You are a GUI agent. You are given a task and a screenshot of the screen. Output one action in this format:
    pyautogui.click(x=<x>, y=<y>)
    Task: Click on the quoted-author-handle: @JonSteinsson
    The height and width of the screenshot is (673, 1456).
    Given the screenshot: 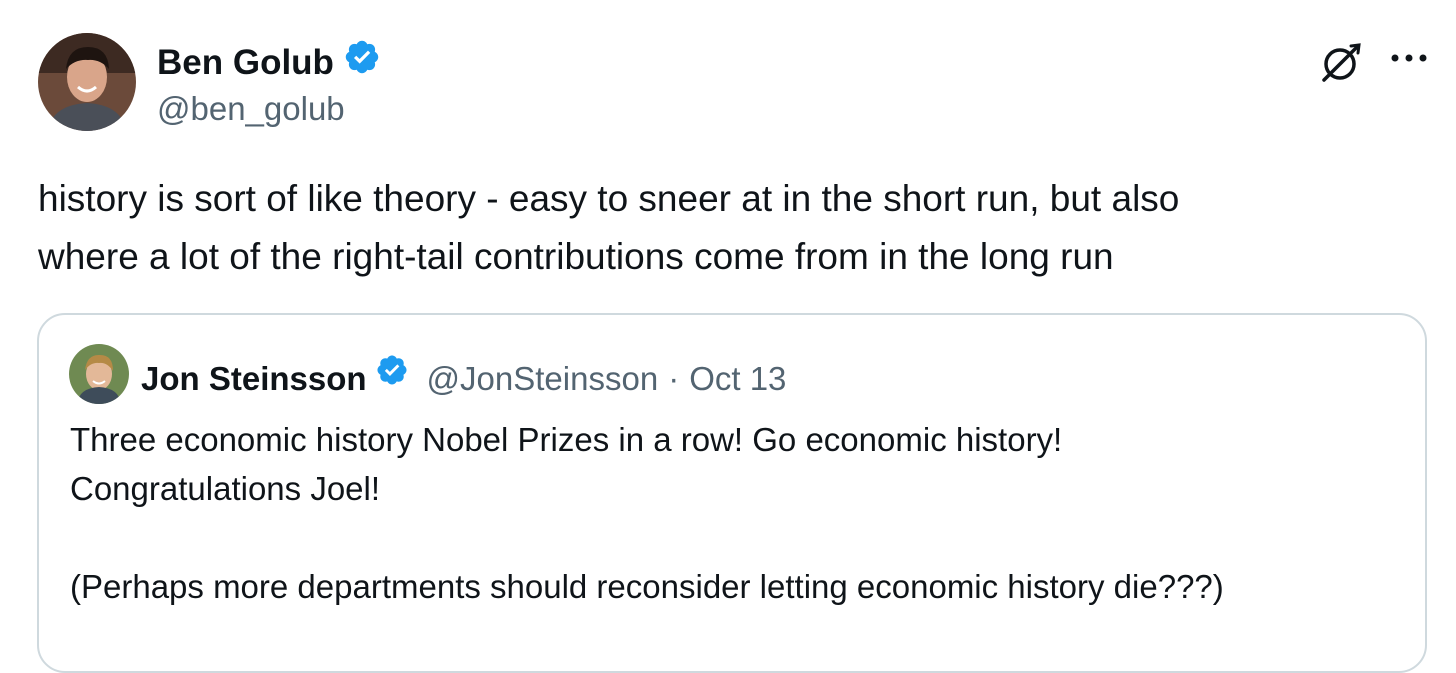 What is the action you would take?
    pyautogui.click(x=543, y=379)
    